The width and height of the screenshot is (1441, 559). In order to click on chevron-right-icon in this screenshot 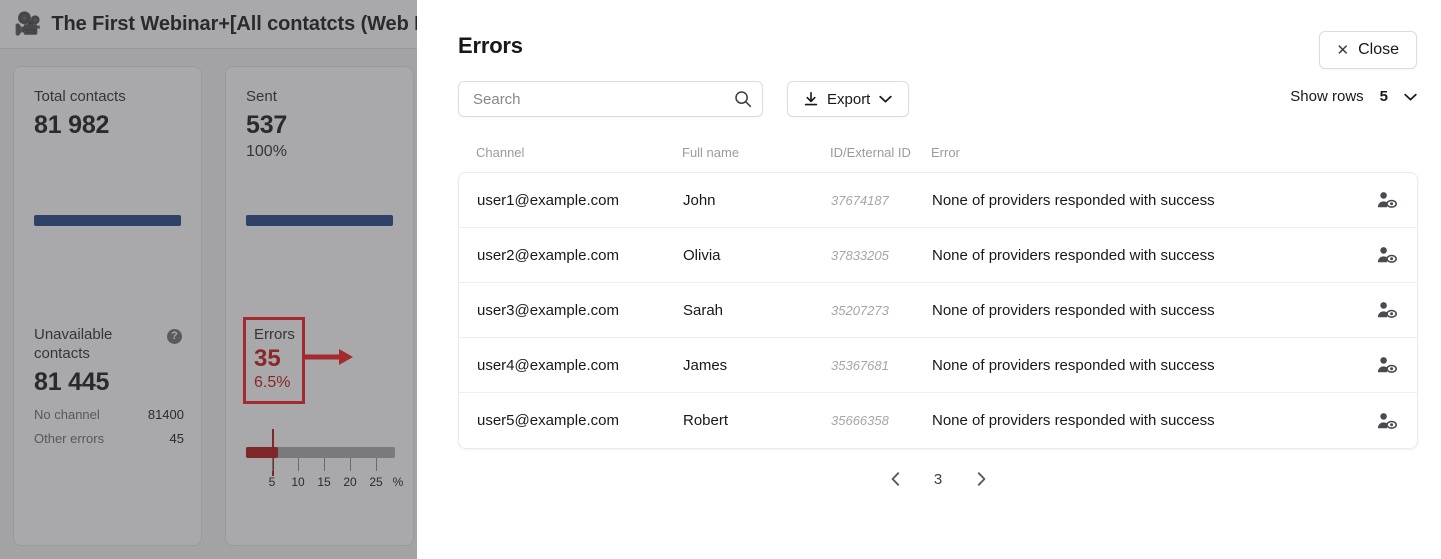, I will do `click(981, 479)`.